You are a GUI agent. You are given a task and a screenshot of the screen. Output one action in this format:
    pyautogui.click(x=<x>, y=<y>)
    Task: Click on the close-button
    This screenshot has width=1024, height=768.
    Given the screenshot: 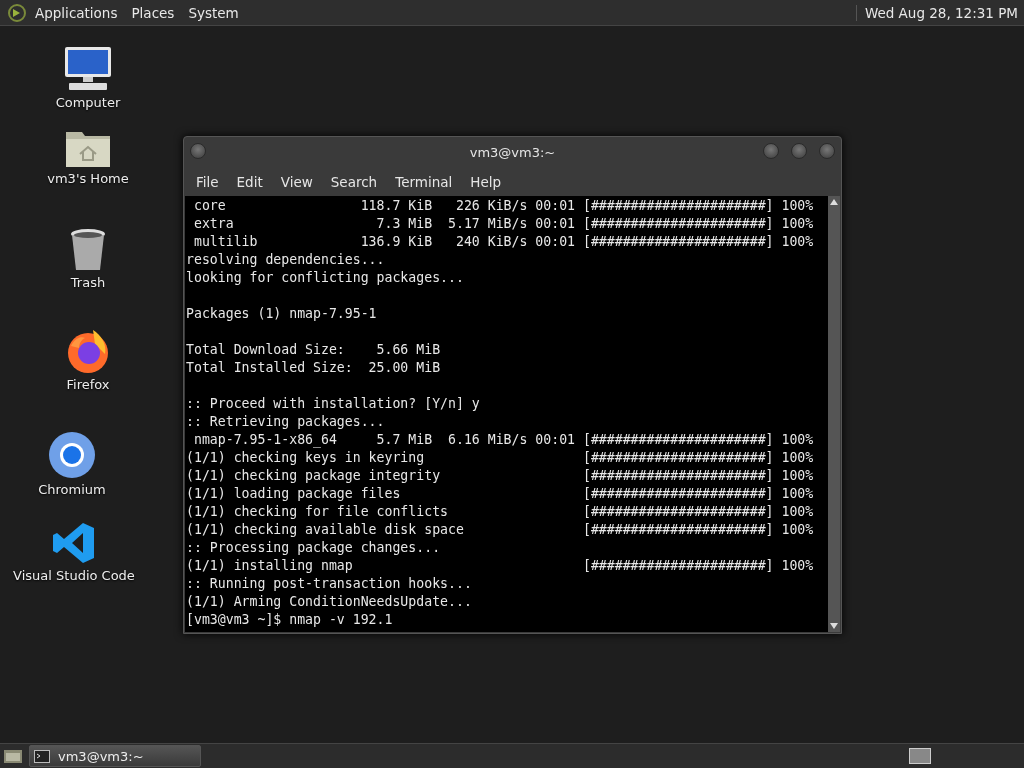 What is the action you would take?
    pyautogui.click(x=827, y=151)
    